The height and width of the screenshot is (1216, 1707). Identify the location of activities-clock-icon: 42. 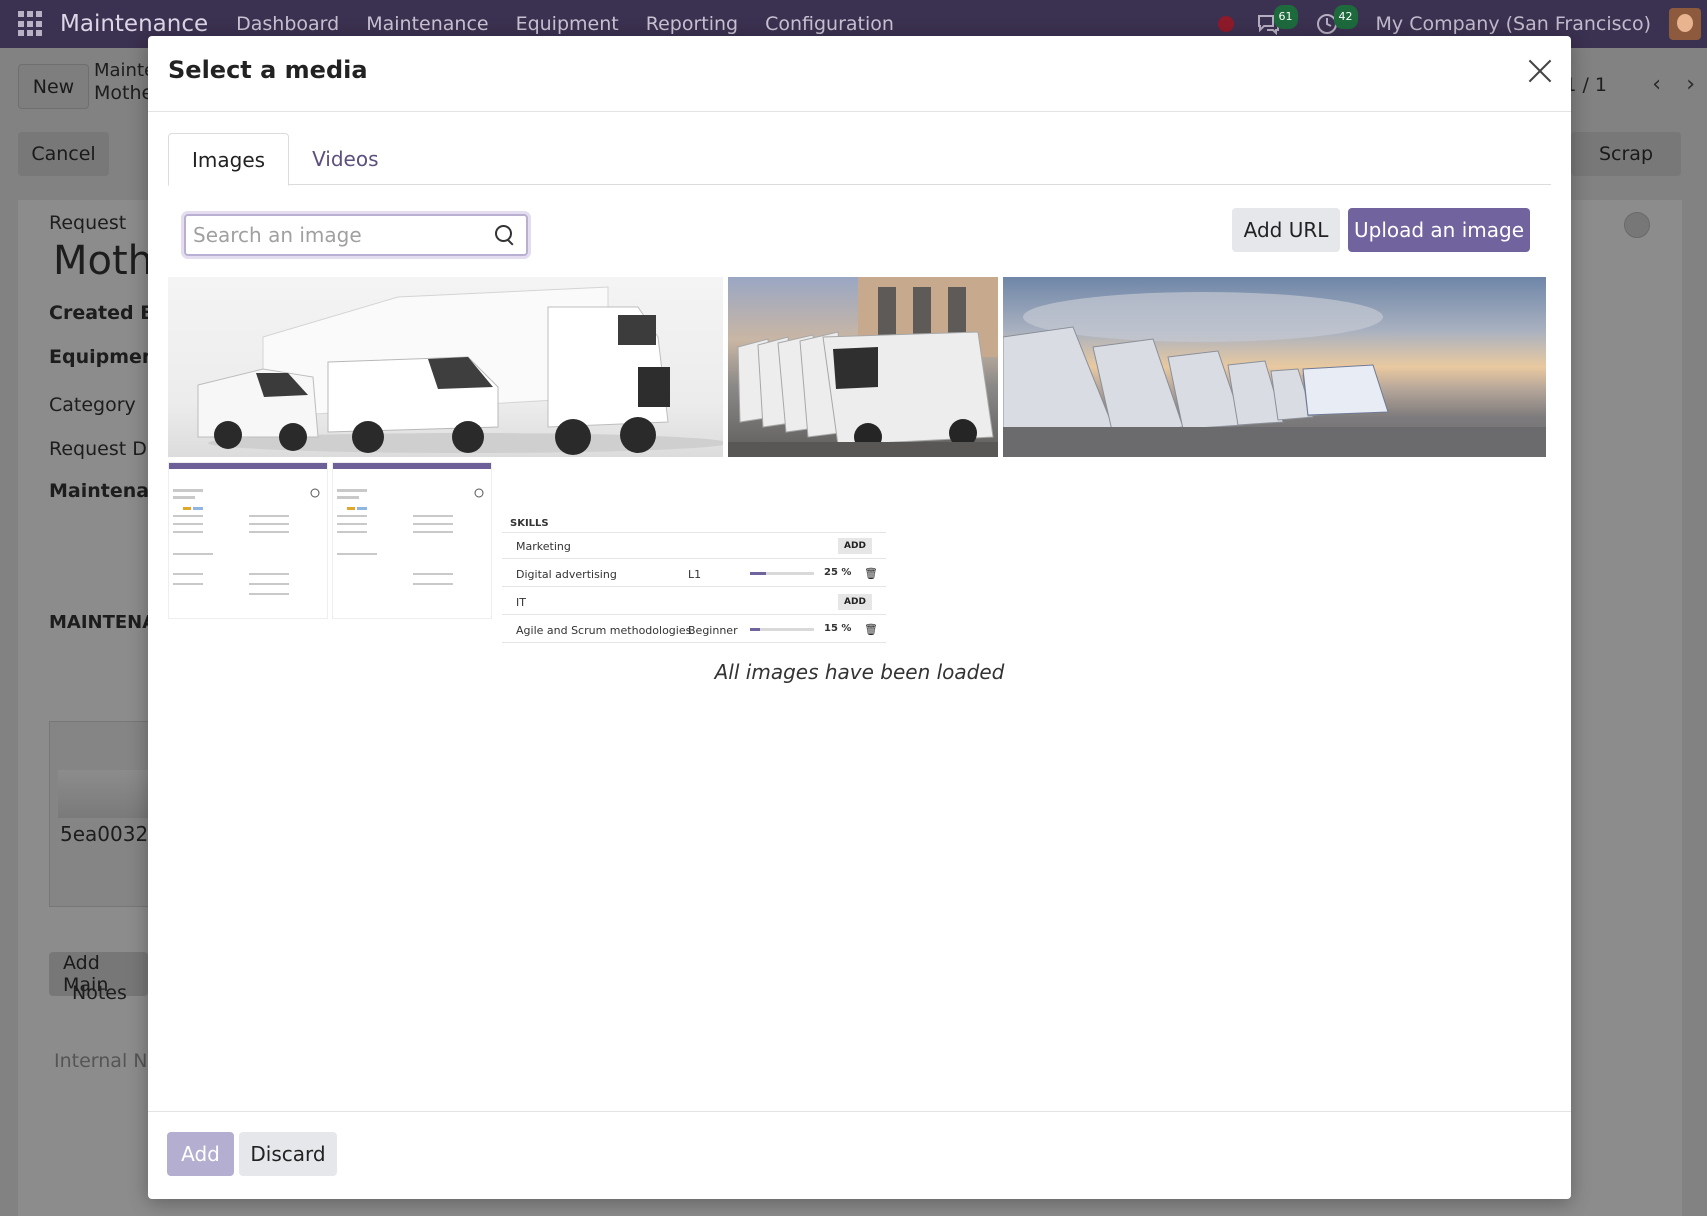
(1337, 20).